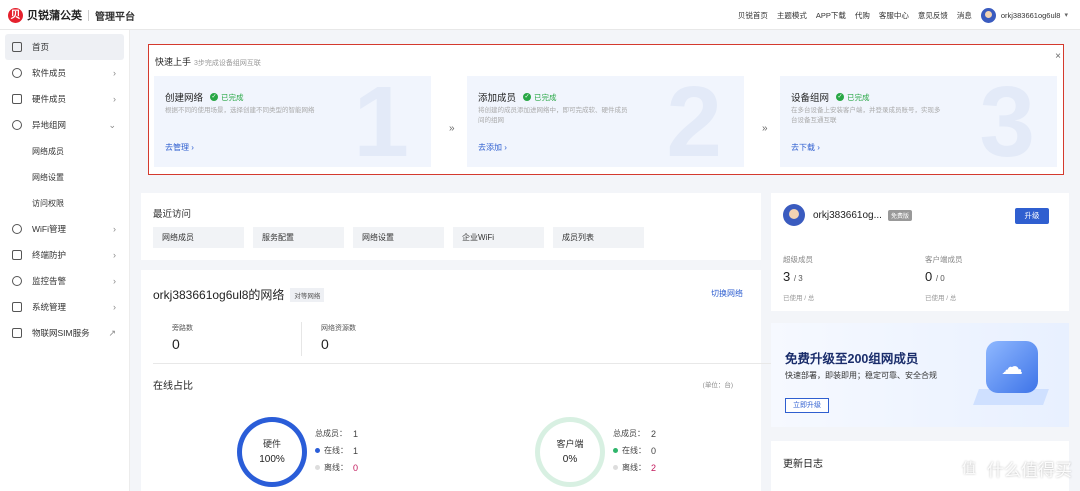 The height and width of the screenshot is (491, 1080). Describe the element at coordinates (1007, 121) in the screenshot. I see `step-number: 3` at that location.